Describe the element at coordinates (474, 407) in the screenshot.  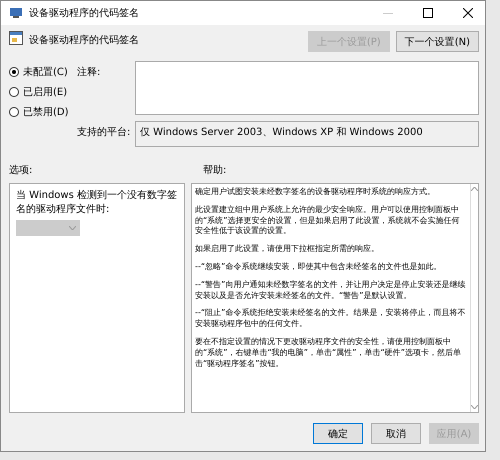
I see `scroll-down-icon` at that location.